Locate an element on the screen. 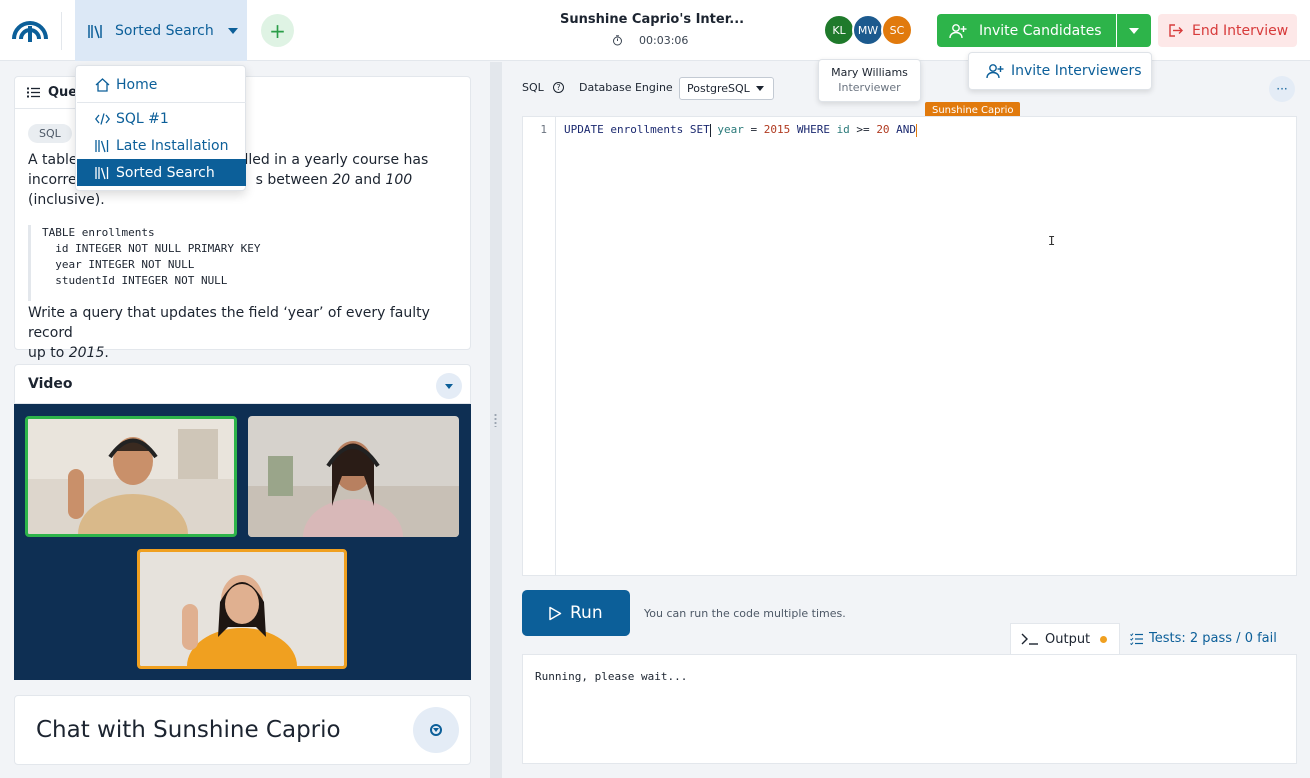 This screenshot has height=778, width=1310. tab-selector-label: Sorted Search is located at coordinates (164, 30).